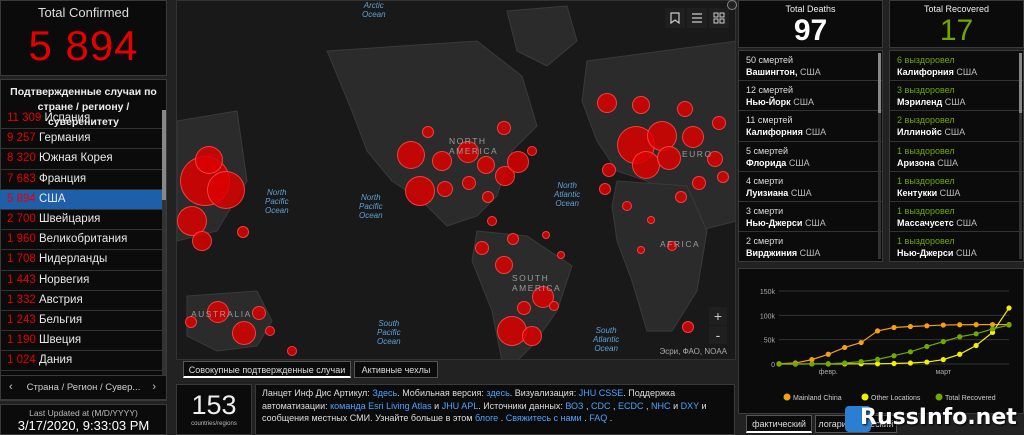 This screenshot has height=435, width=1024. I want to click on country-row: 1 332 Австрия, so click(83, 301).